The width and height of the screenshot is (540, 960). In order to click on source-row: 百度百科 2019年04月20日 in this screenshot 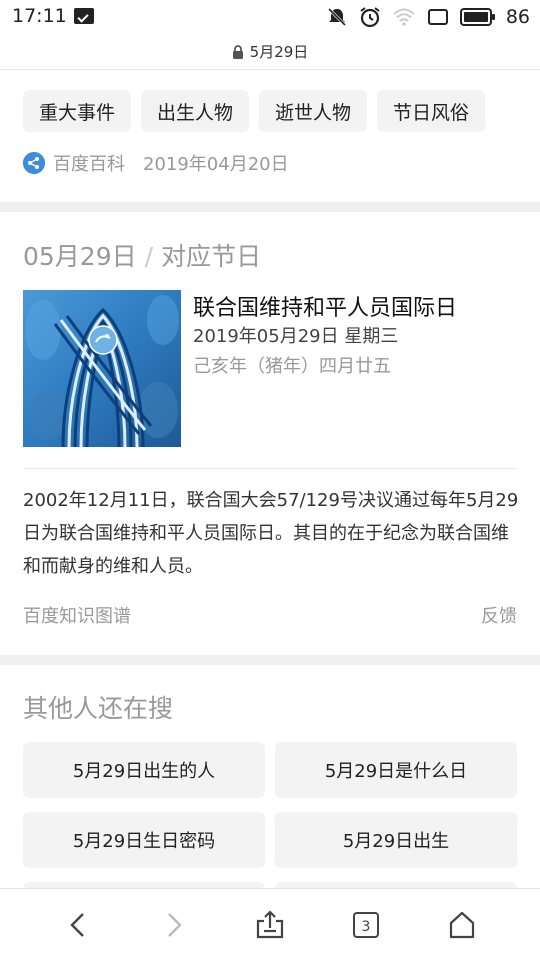, I will do `click(156, 163)`.